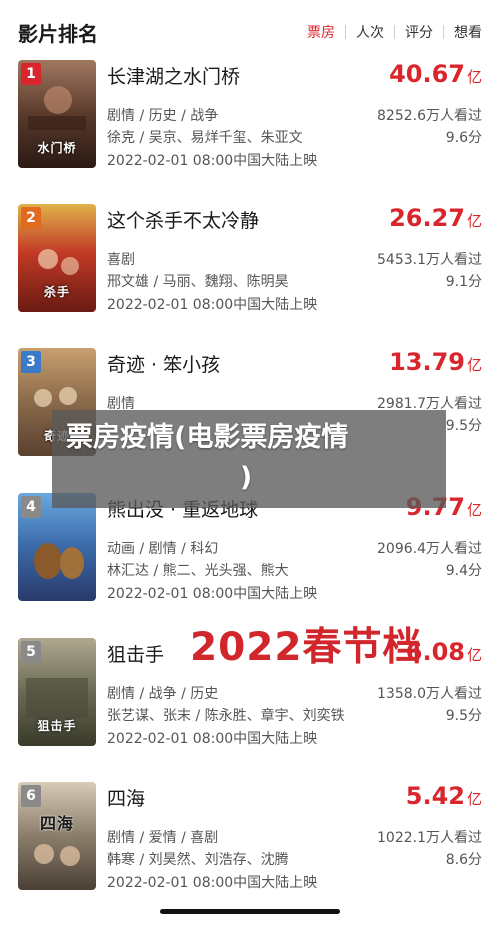  I want to click on sort-tabs: 票房 人次 评分 想看, so click(389, 32).